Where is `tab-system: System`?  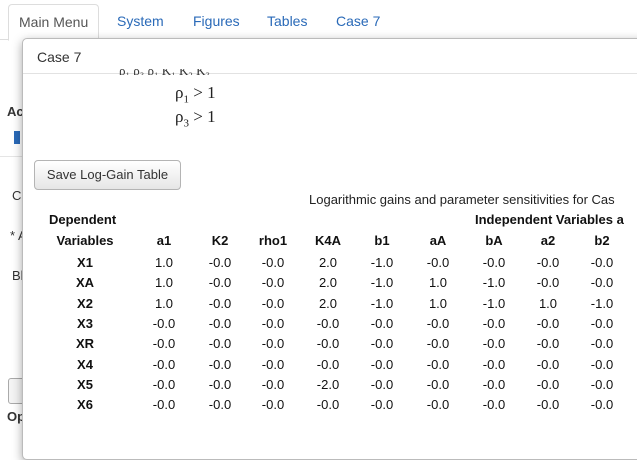
tab-system: System is located at coordinates (140, 22).